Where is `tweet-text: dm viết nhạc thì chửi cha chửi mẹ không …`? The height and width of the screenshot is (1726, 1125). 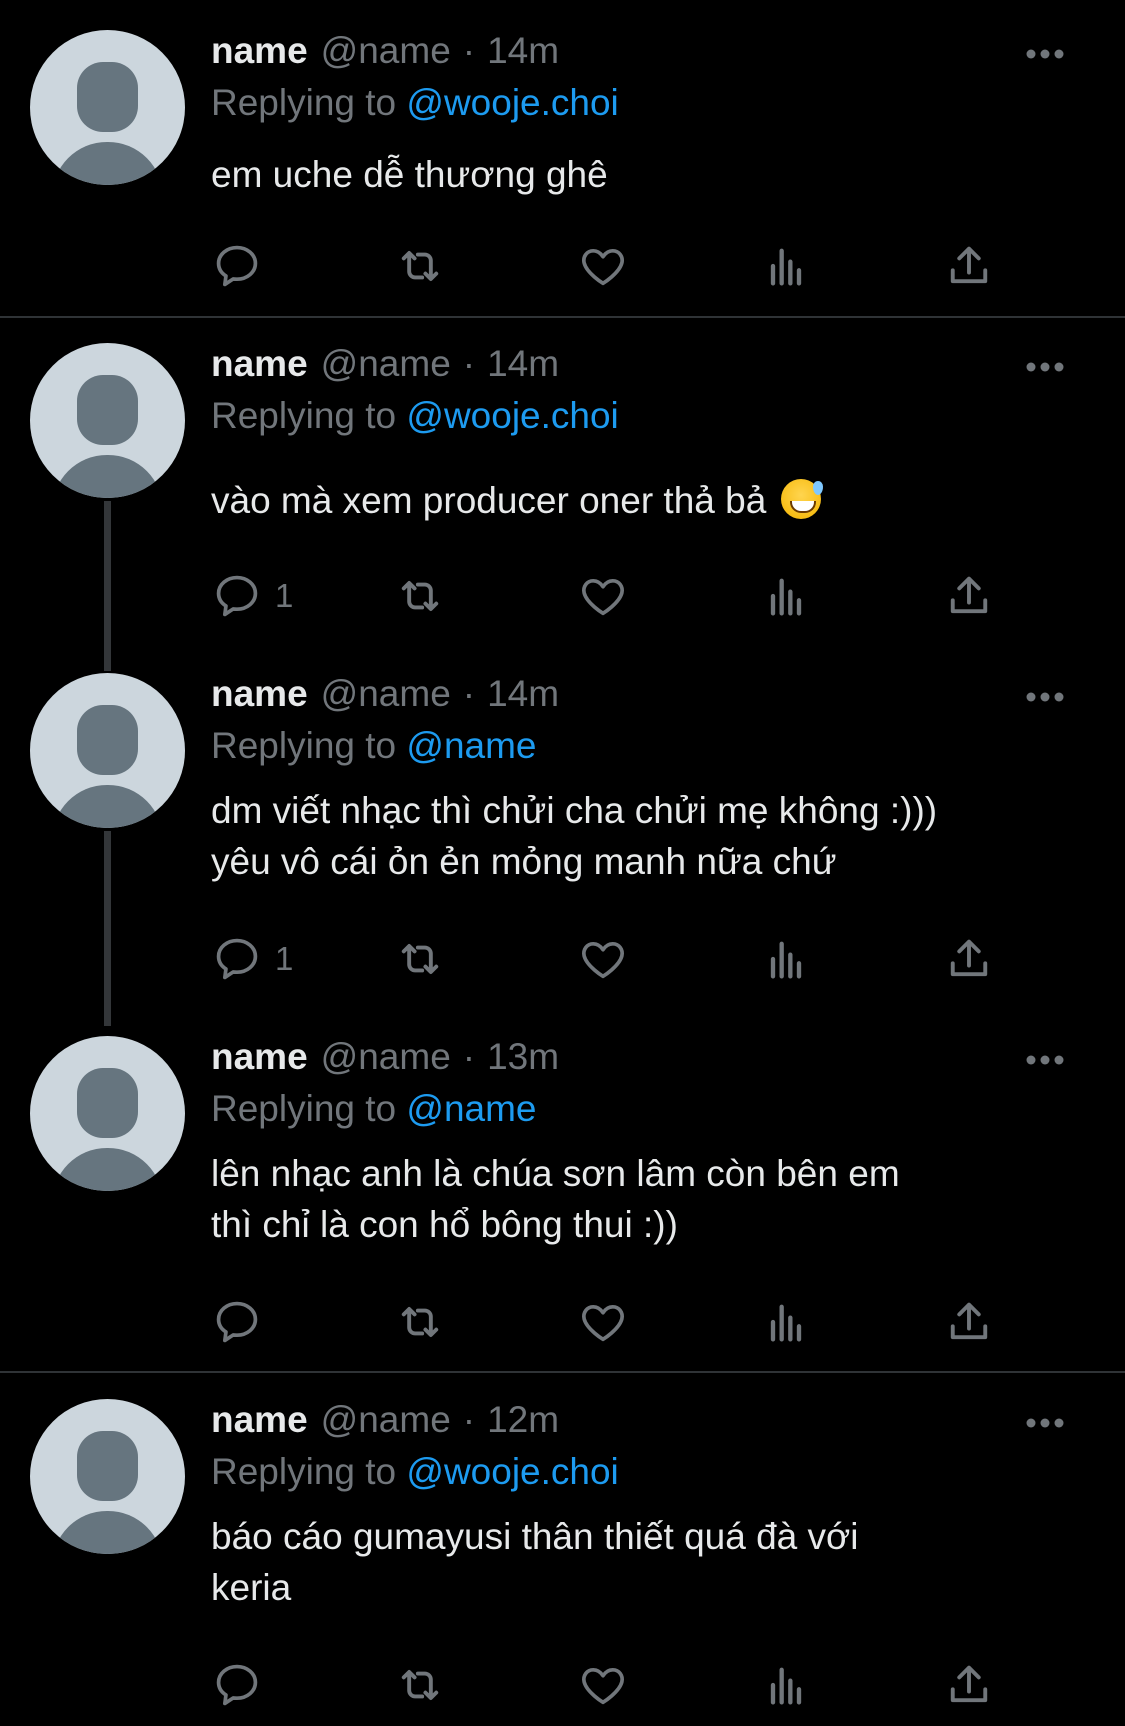 tweet-text: dm viết nhạc thì chửi cha chửi mẹ không … is located at coordinates (574, 836).